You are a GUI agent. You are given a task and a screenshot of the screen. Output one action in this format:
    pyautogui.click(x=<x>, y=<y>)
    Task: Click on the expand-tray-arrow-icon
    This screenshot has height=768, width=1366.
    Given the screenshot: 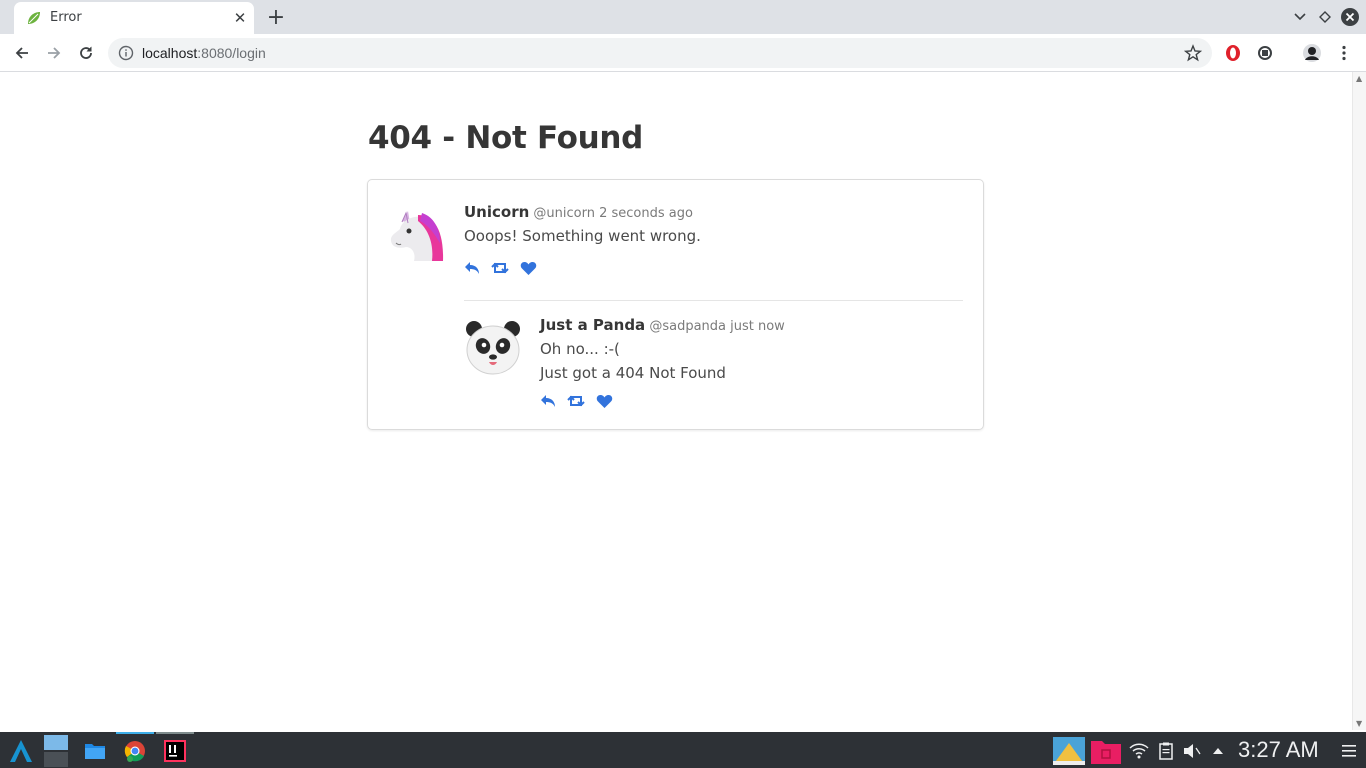 What is the action you would take?
    pyautogui.click(x=1218, y=751)
    